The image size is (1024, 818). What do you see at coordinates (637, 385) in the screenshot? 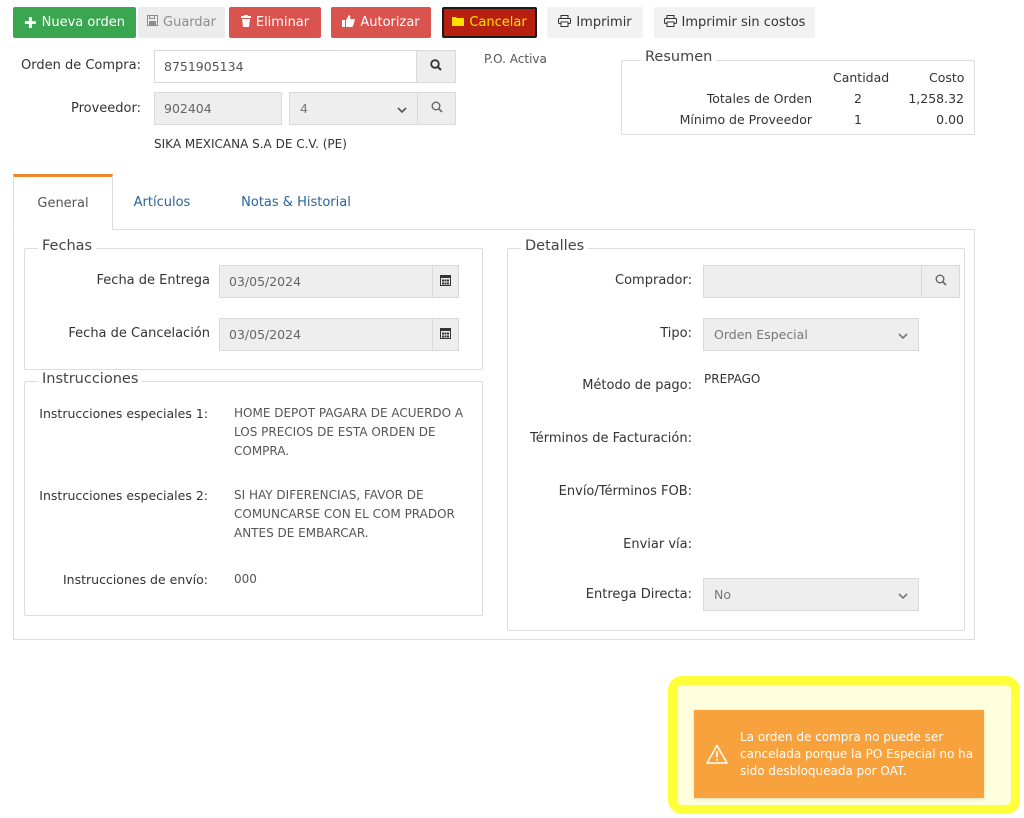
I see `payment-method-label: Método de pago:` at bounding box center [637, 385].